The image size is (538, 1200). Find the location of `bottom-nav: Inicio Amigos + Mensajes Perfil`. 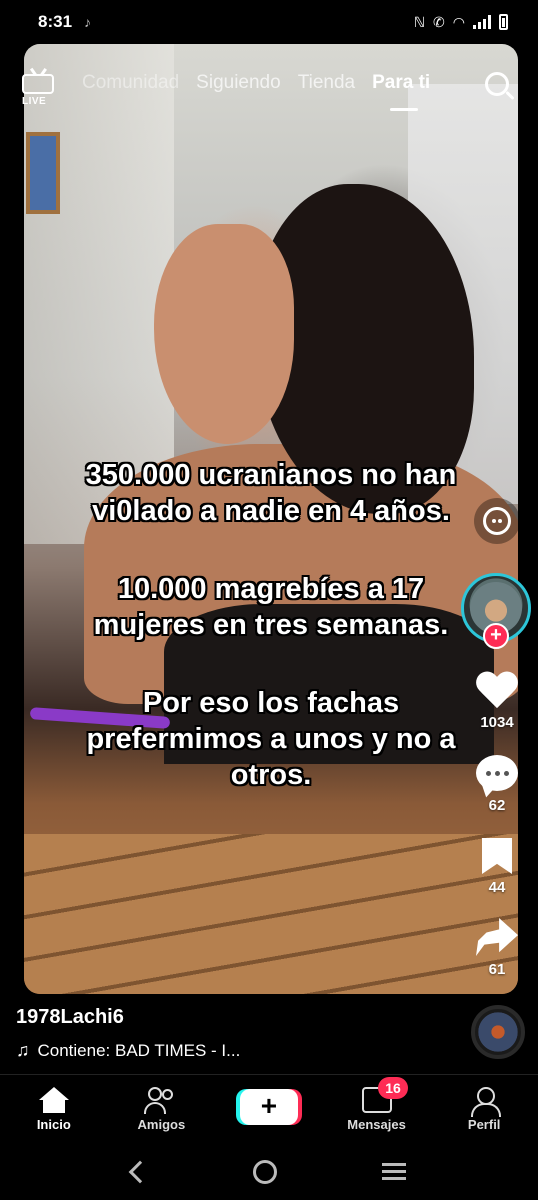

bottom-nav: Inicio Amigos + Mensajes Perfil is located at coordinates (269, 1109).